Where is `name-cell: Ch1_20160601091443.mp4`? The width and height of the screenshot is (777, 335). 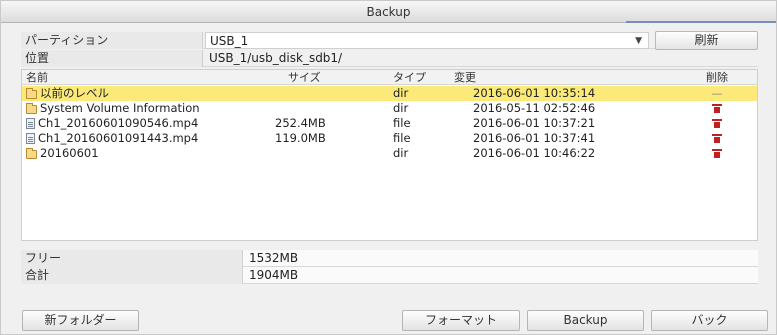
name-cell: Ch1_20160601091443.mp4 is located at coordinates (112, 138).